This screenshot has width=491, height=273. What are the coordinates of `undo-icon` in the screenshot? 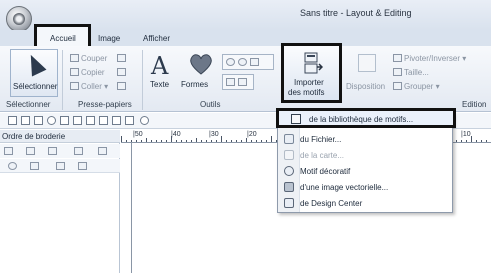 It's located at (77, 120).